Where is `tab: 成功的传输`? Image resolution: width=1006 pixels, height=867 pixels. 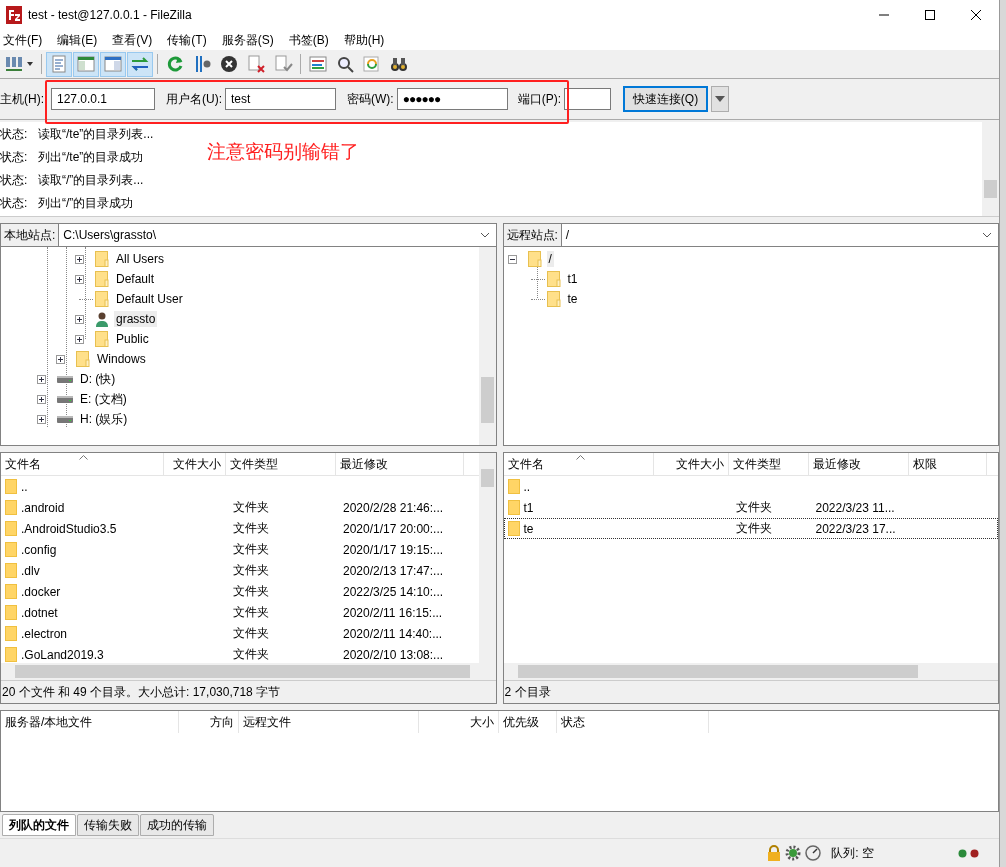
tab: 成功的传输 is located at coordinates (177, 825).